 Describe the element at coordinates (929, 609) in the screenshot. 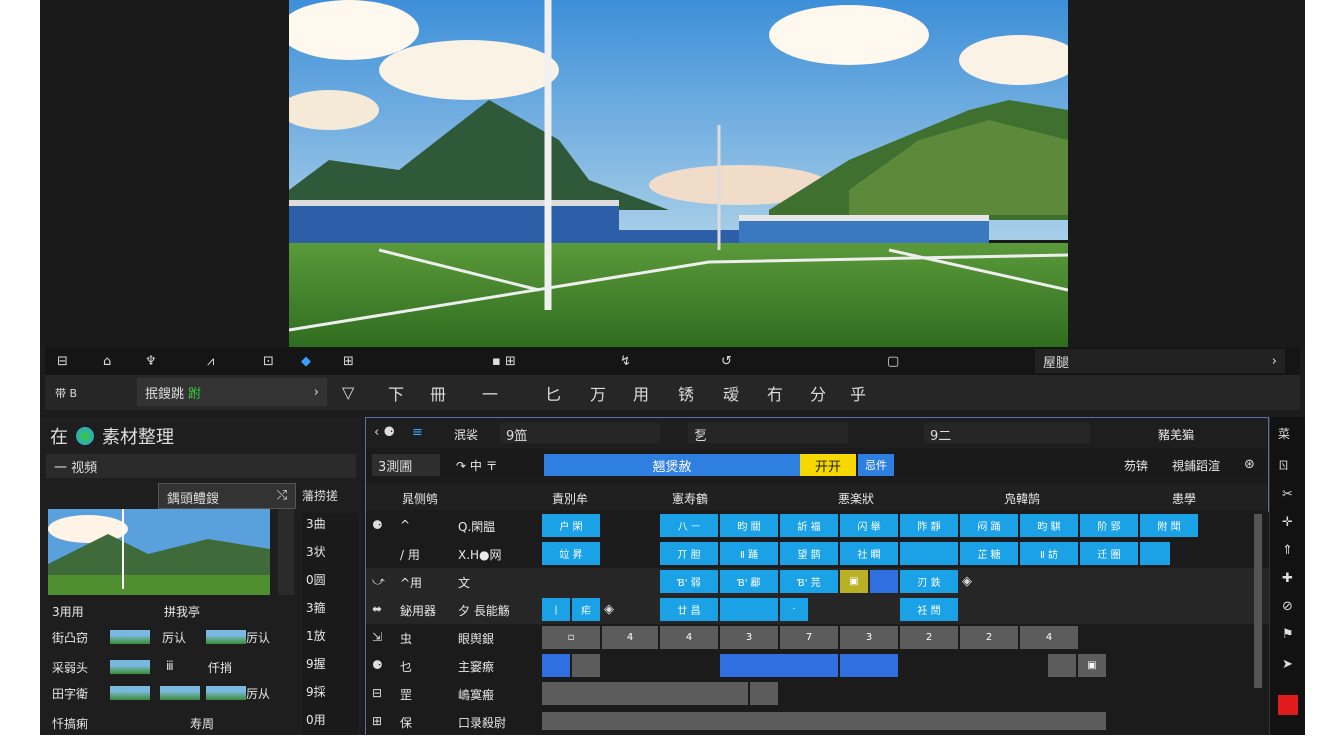

I see `clip: 衽 閆` at that location.